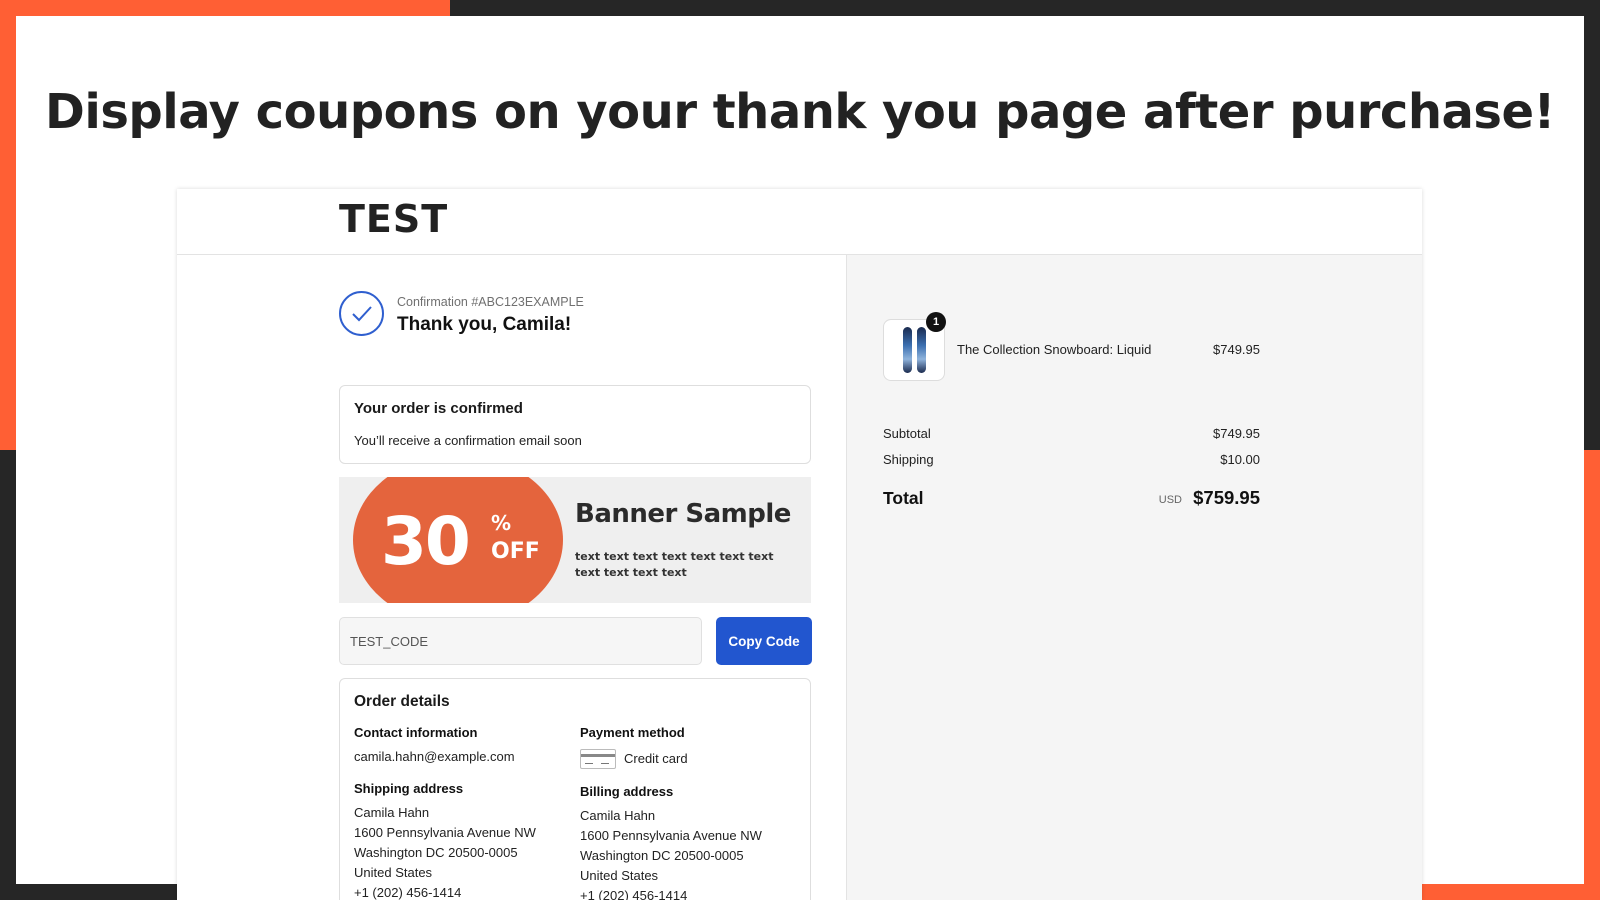 The height and width of the screenshot is (900, 1600). Describe the element at coordinates (1170, 500) in the screenshot. I see `total-currency: USD` at that location.